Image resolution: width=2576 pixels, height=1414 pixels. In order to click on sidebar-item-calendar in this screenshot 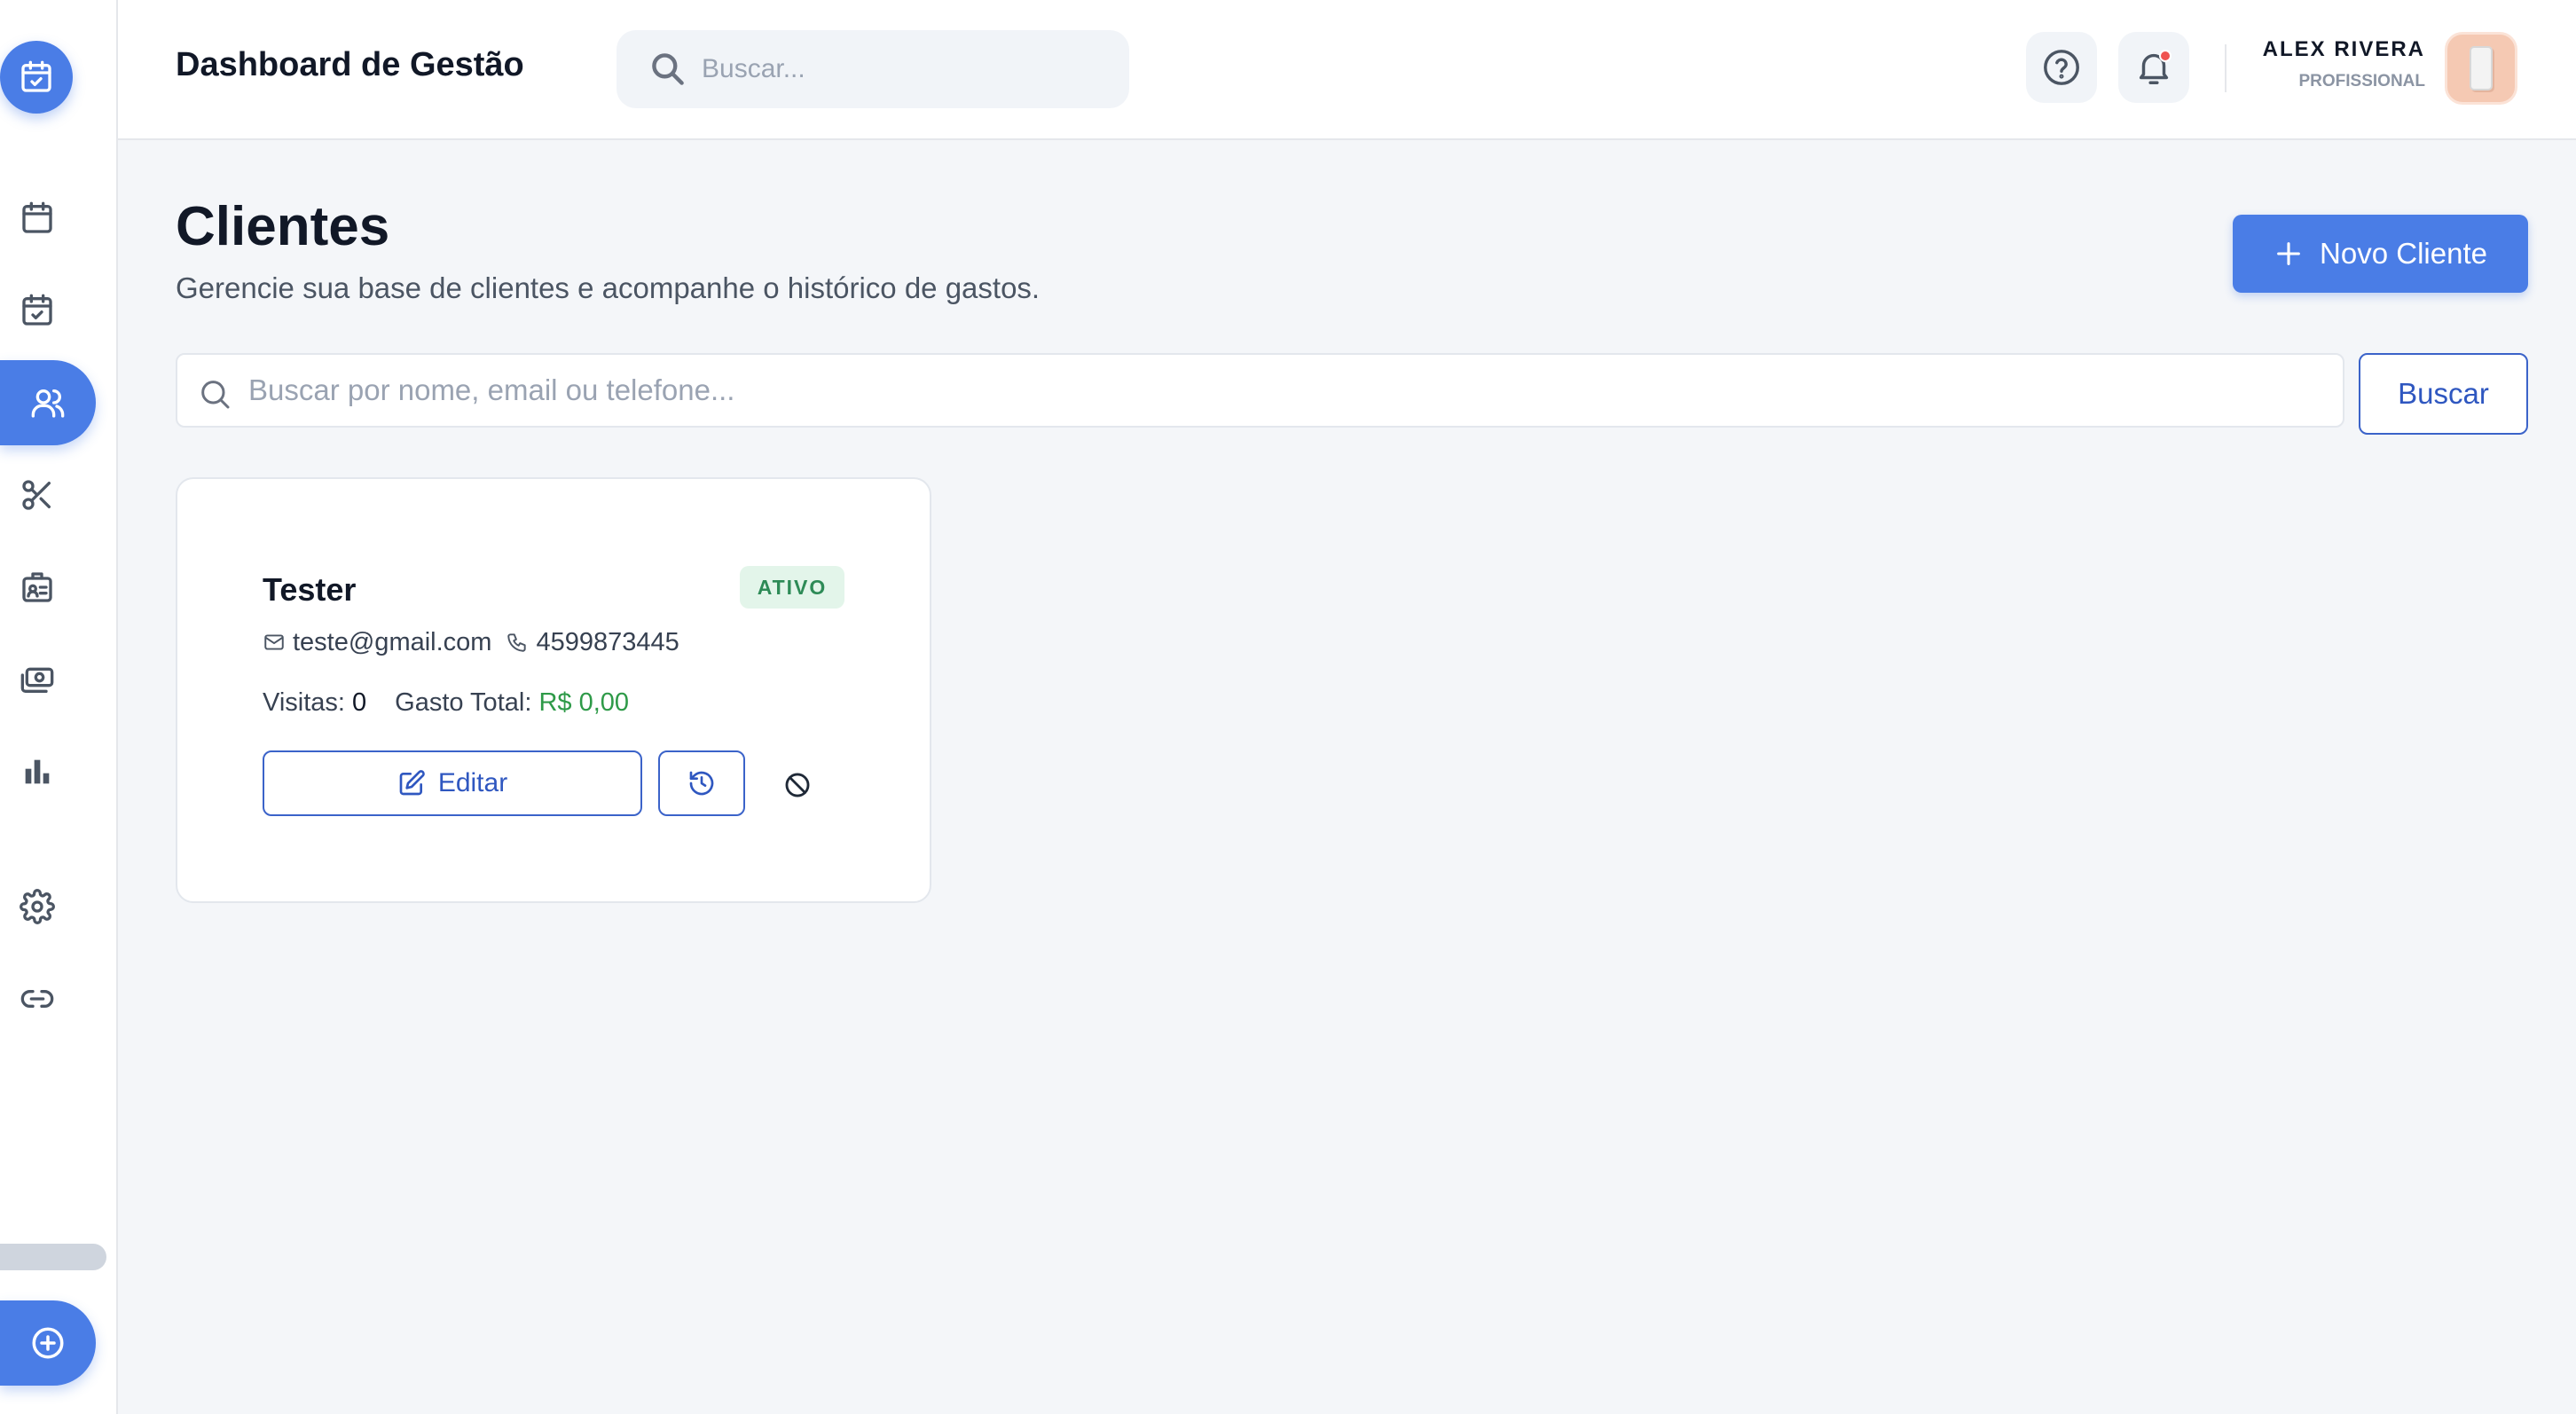, I will do `click(37, 218)`.